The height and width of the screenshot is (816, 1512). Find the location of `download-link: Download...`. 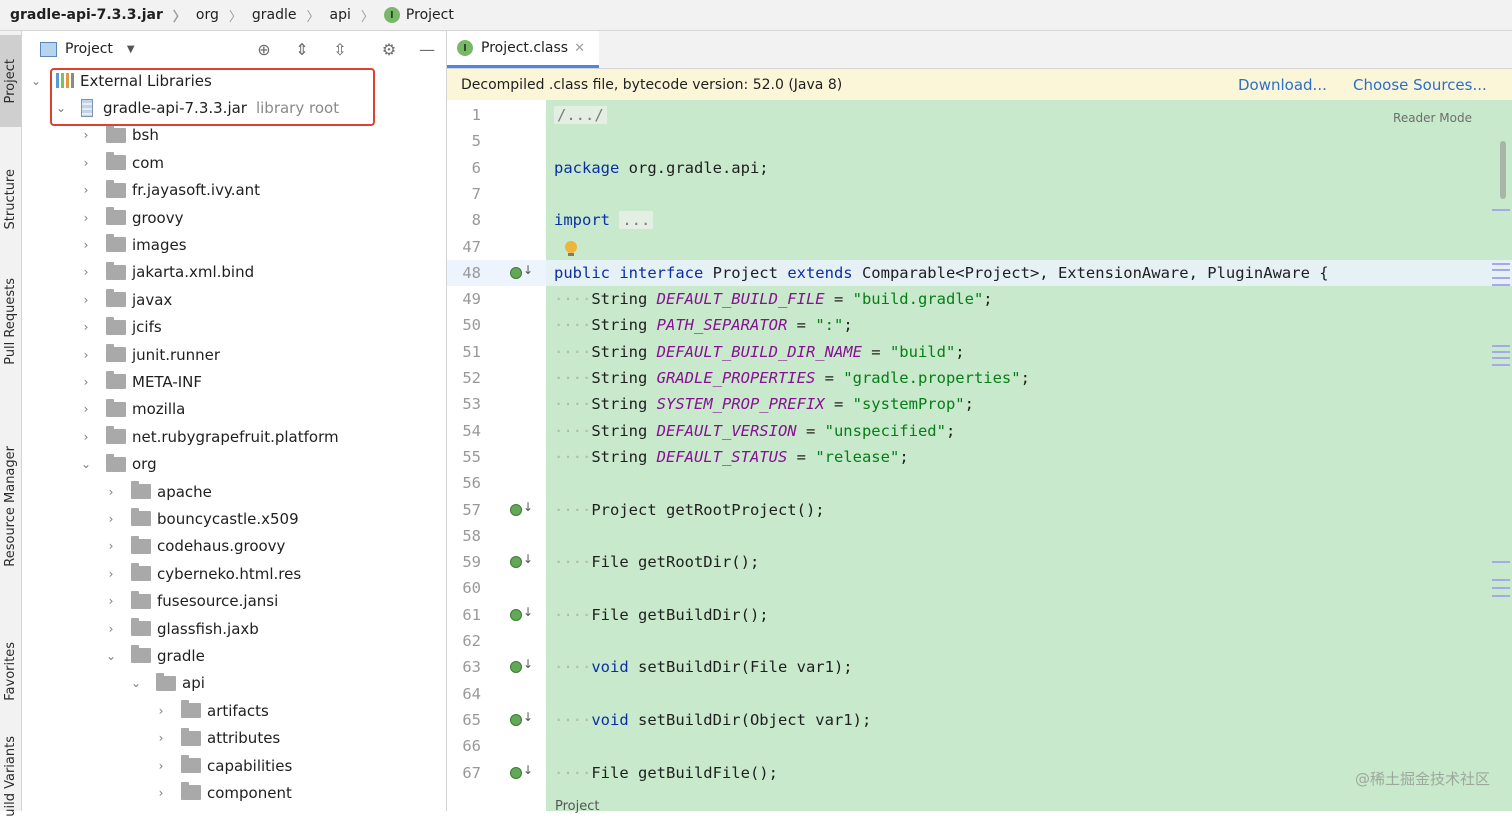

download-link: Download... is located at coordinates (1282, 85).